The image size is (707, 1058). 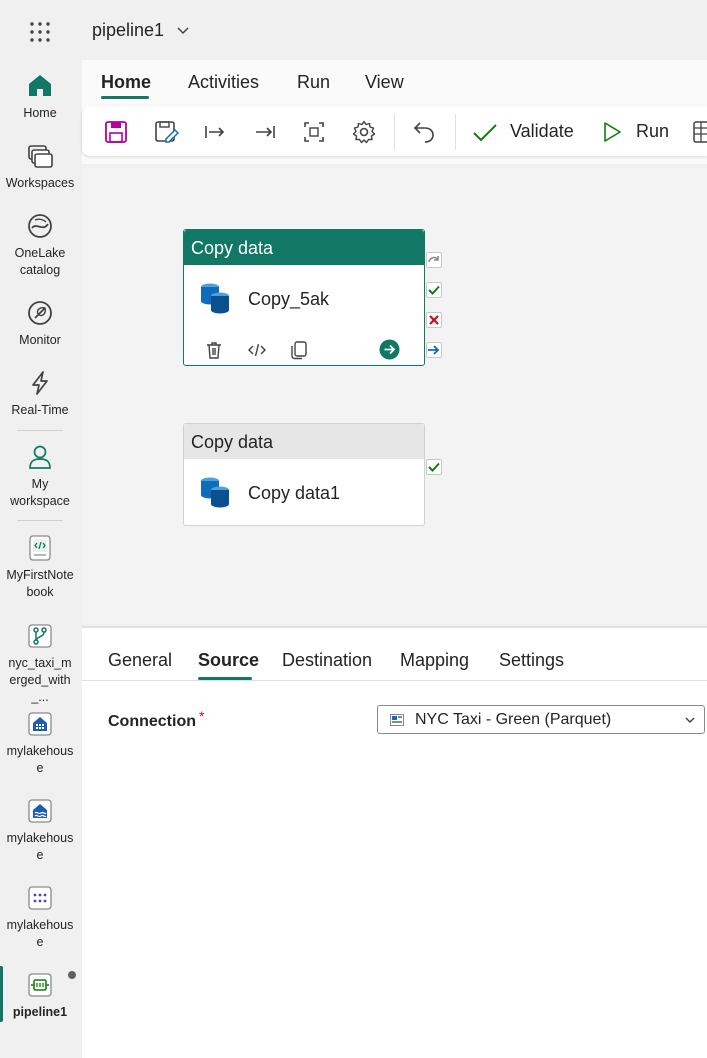 I want to click on rail-item-onelake-catalog: OneLake catalog, so click(x=40, y=245).